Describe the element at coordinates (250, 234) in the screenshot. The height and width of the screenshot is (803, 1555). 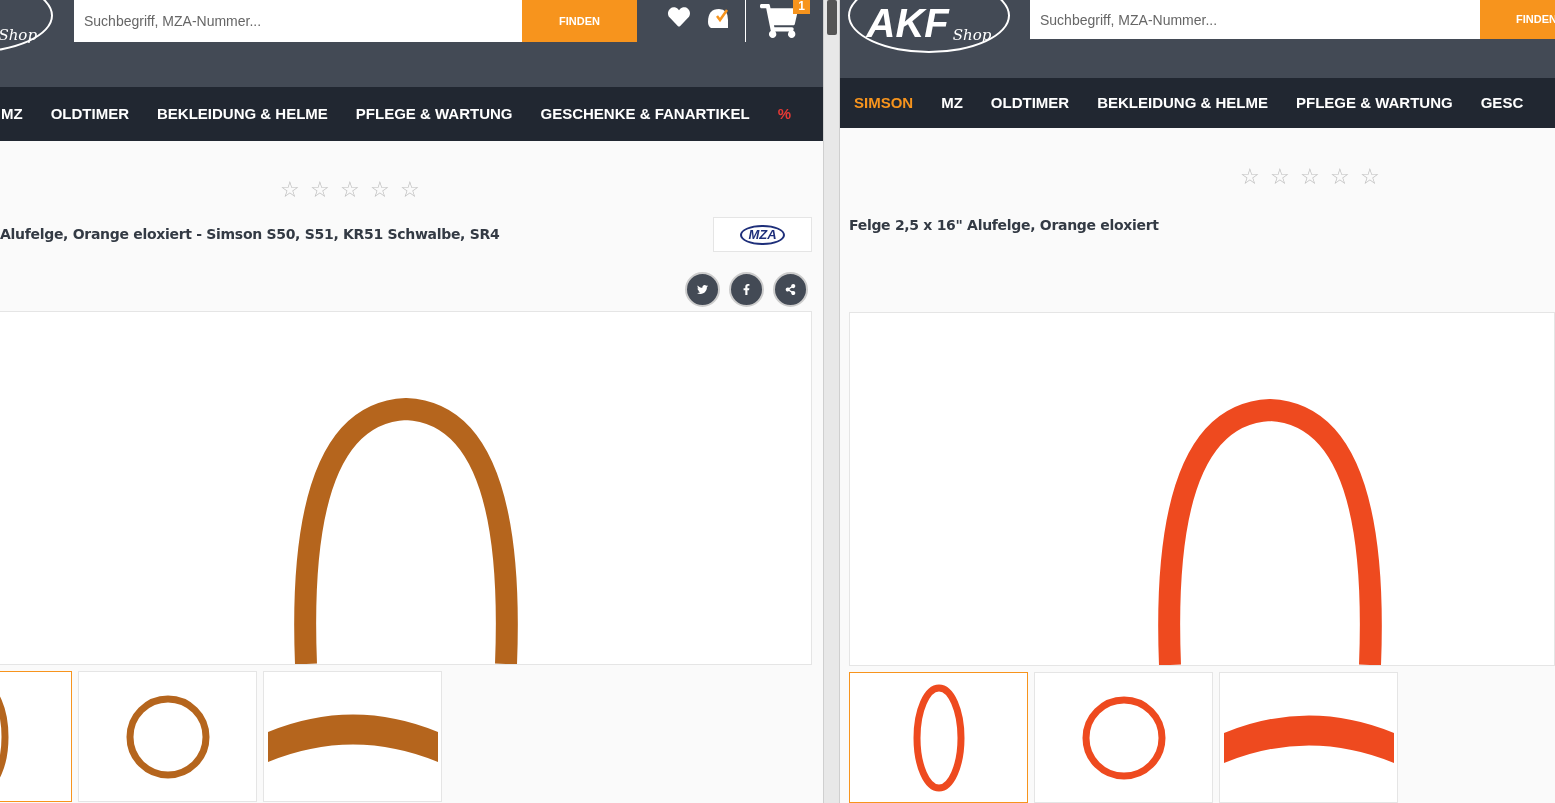
I see `product-title: Alufelge, Orange eloxiert - Simson S50, S51, KR51 Schwalbe, SR4` at that location.